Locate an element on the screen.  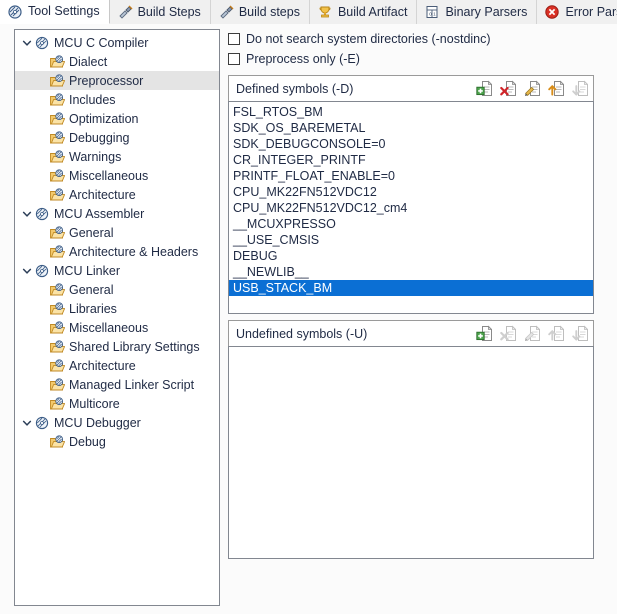
symbol-list-item: SDK_DEBUGCONSOLE=0 is located at coordinates (411, 144).